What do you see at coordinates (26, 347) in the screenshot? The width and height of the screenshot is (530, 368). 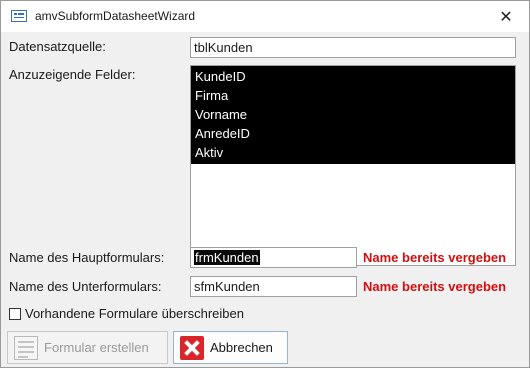 I see `form-icon` at bounding box center [26, 347].